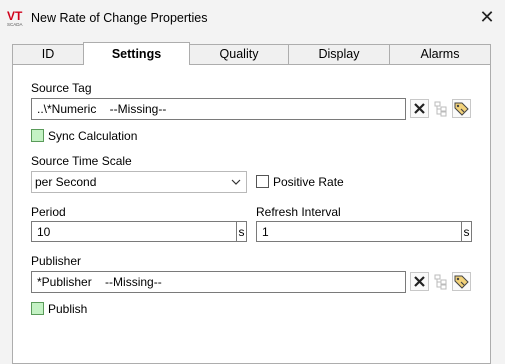 This screenshot has height=364, width=505. I want to click on positive-rate-checkbox, so click(262, 181).